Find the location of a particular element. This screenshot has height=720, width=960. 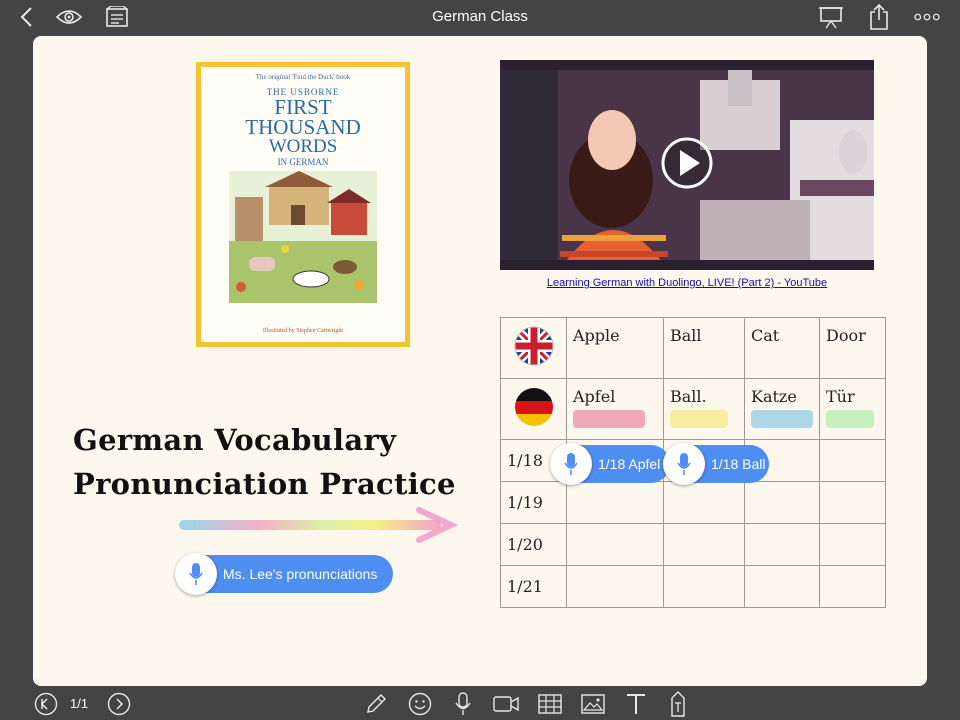

german-flag-icon is located at coordinates (533, 407).